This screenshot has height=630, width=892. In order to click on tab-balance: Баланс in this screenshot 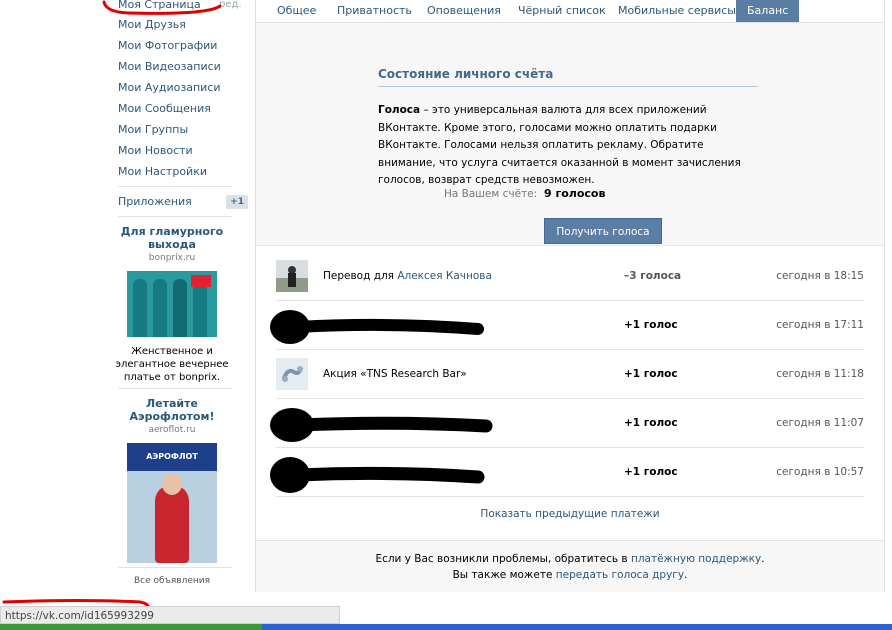, I will do `click(768, 11)`.